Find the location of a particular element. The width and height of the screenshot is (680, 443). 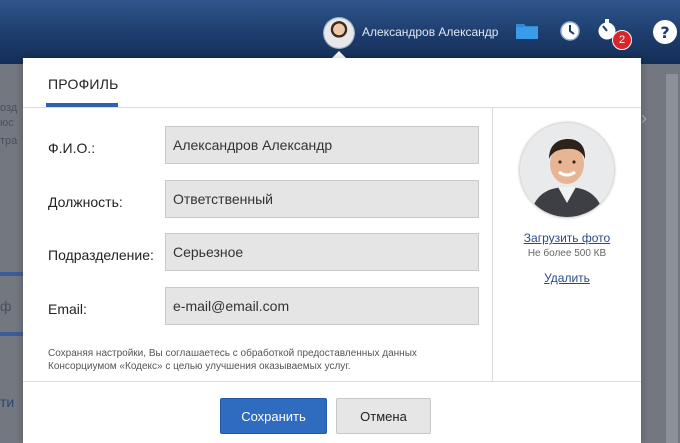

folder-icon is located at coordinates (527, 30).